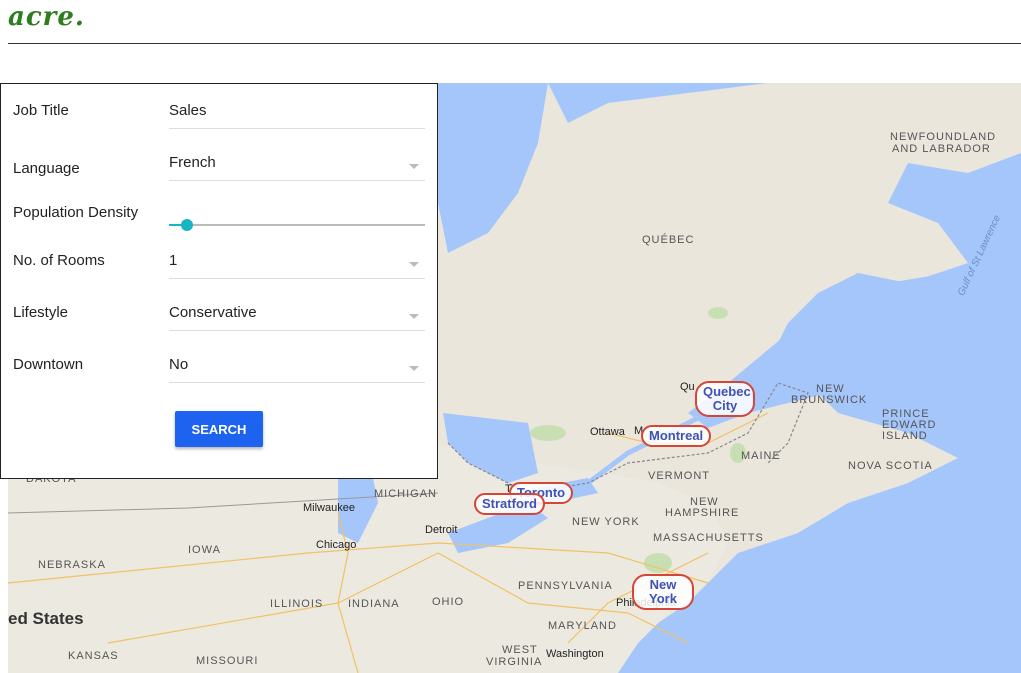 The image size is (1021, 673). What do you see at coordinates (761, 456) in the screenshot?
I see `region-label: MAINE` at bounding box center [761, 456].